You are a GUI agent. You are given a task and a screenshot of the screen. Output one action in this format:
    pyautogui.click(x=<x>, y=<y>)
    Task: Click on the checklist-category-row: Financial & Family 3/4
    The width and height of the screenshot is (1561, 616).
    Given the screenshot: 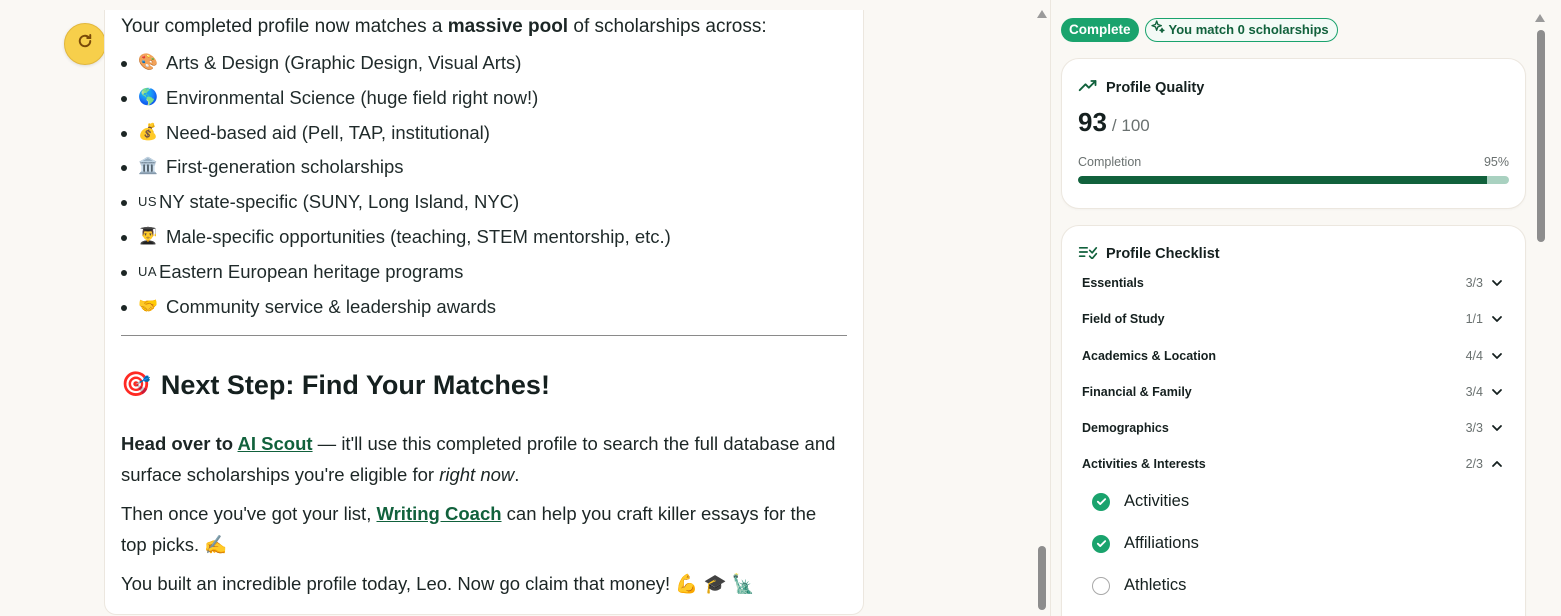 What is the action you would take?
    pyautogui.click(x=1292, y=392)
    